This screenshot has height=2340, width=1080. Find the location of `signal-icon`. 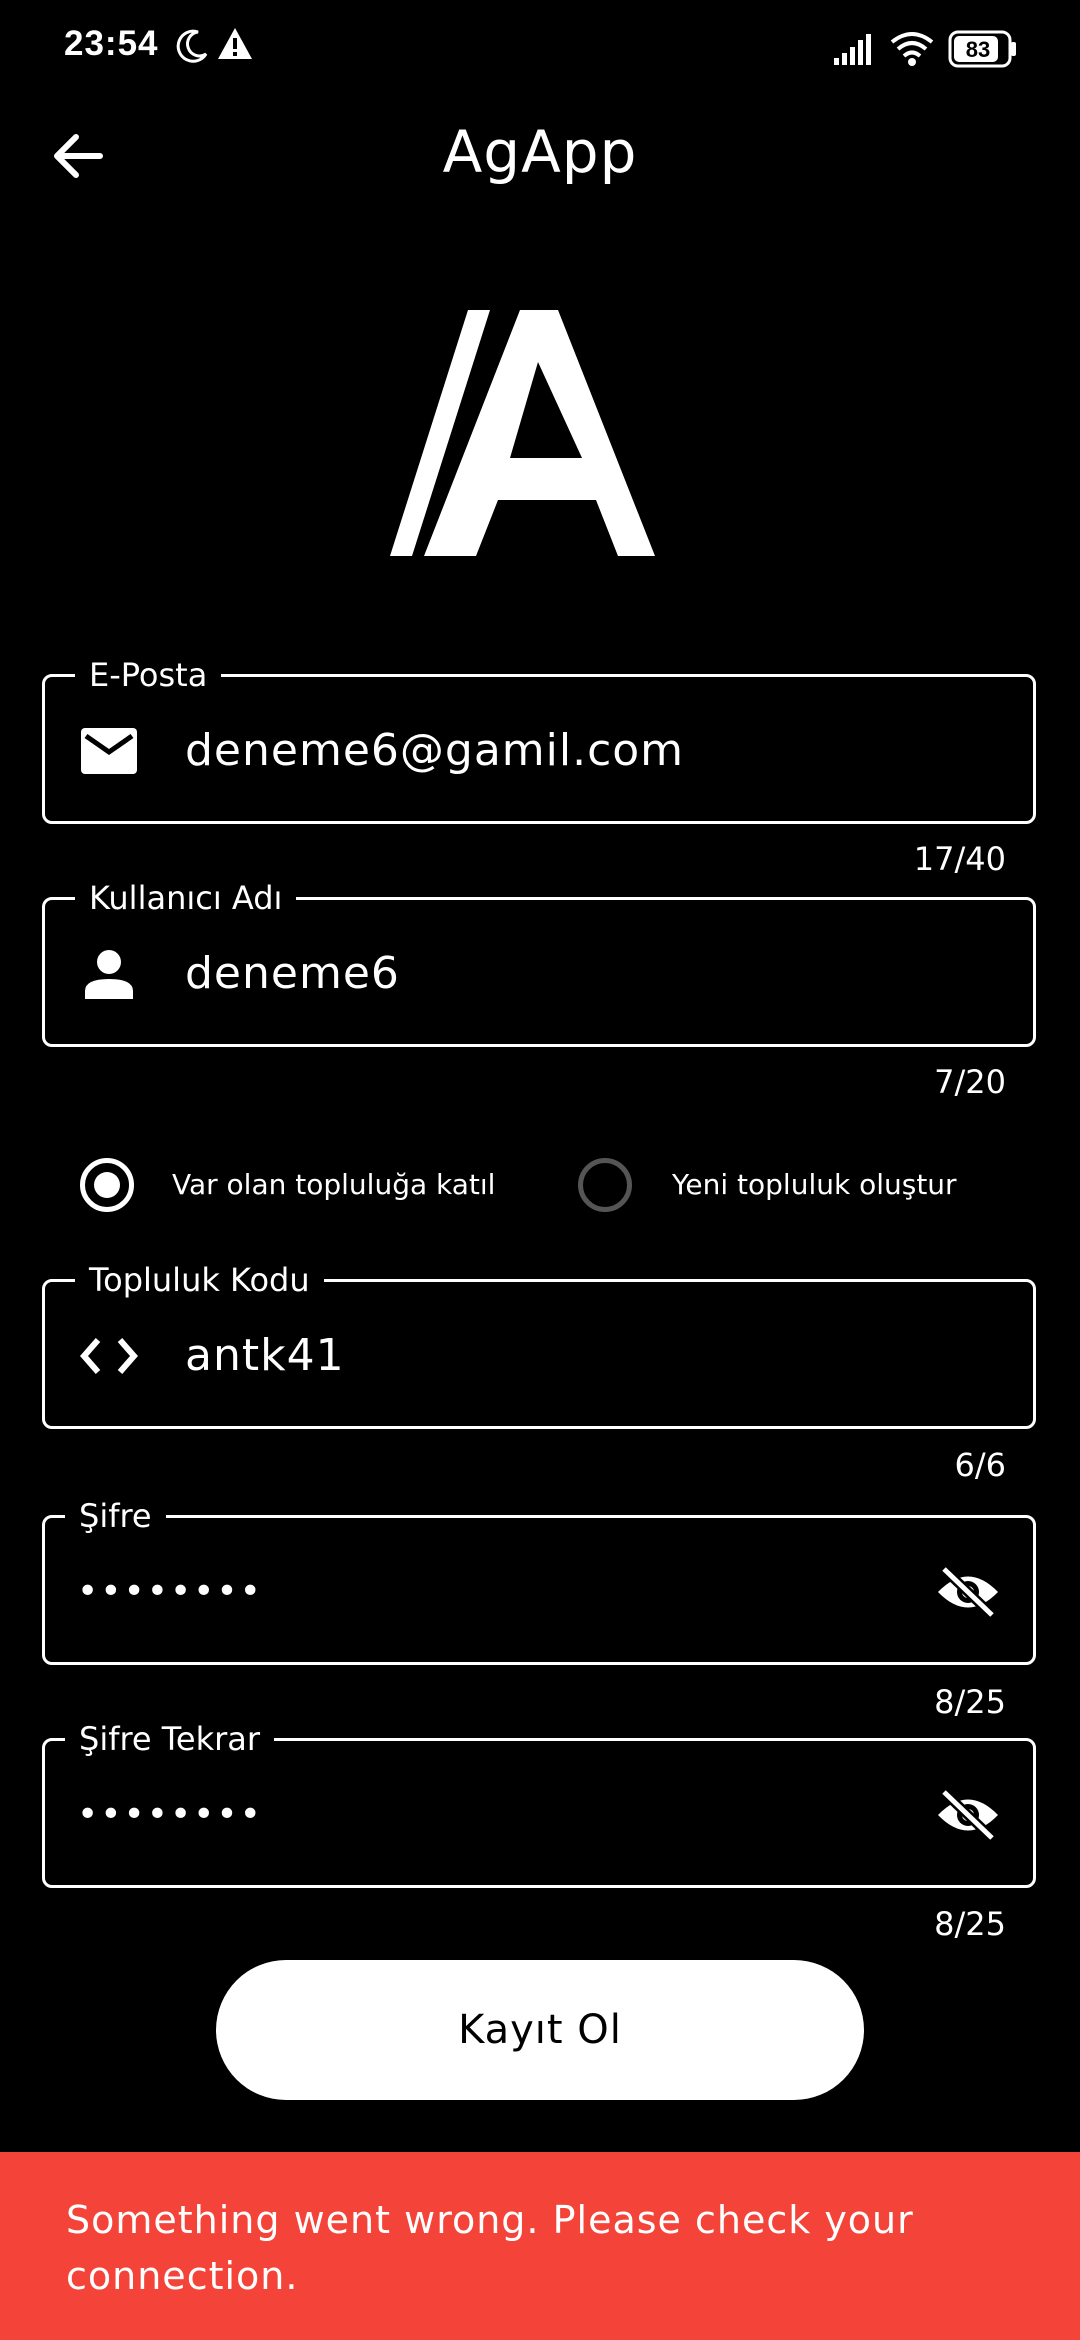

signal-icon is located at coordinates (852, 49).